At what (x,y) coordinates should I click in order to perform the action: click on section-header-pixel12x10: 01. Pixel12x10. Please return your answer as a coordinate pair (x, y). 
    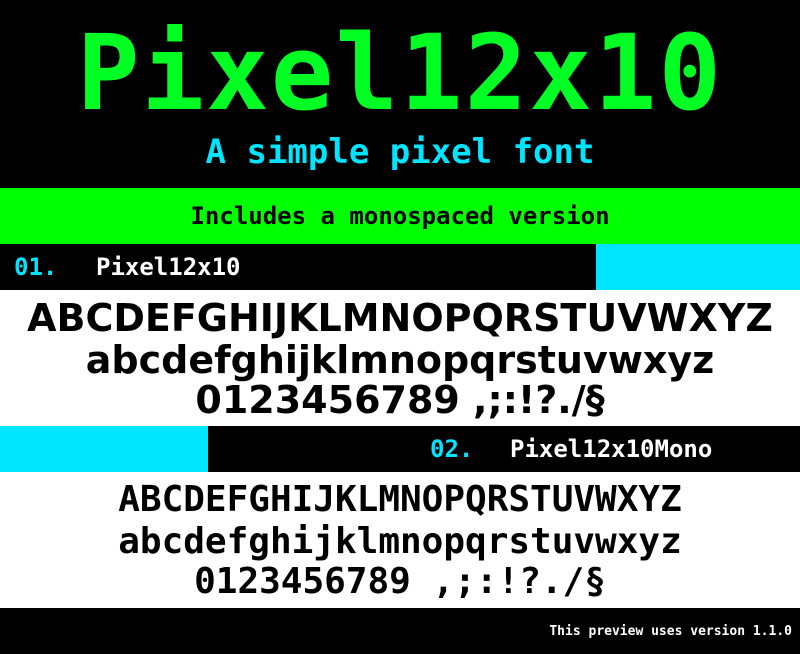
    Looking at the image, I should click on (400, 267).